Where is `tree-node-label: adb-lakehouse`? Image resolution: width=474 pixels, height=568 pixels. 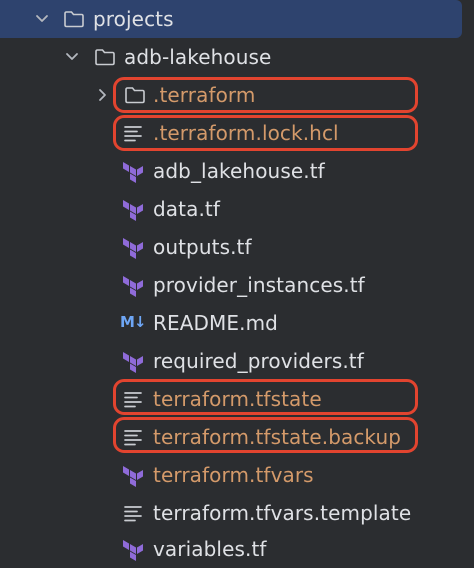
tree-node-label: adb-lakehouse is located at coordinates (198, 57).